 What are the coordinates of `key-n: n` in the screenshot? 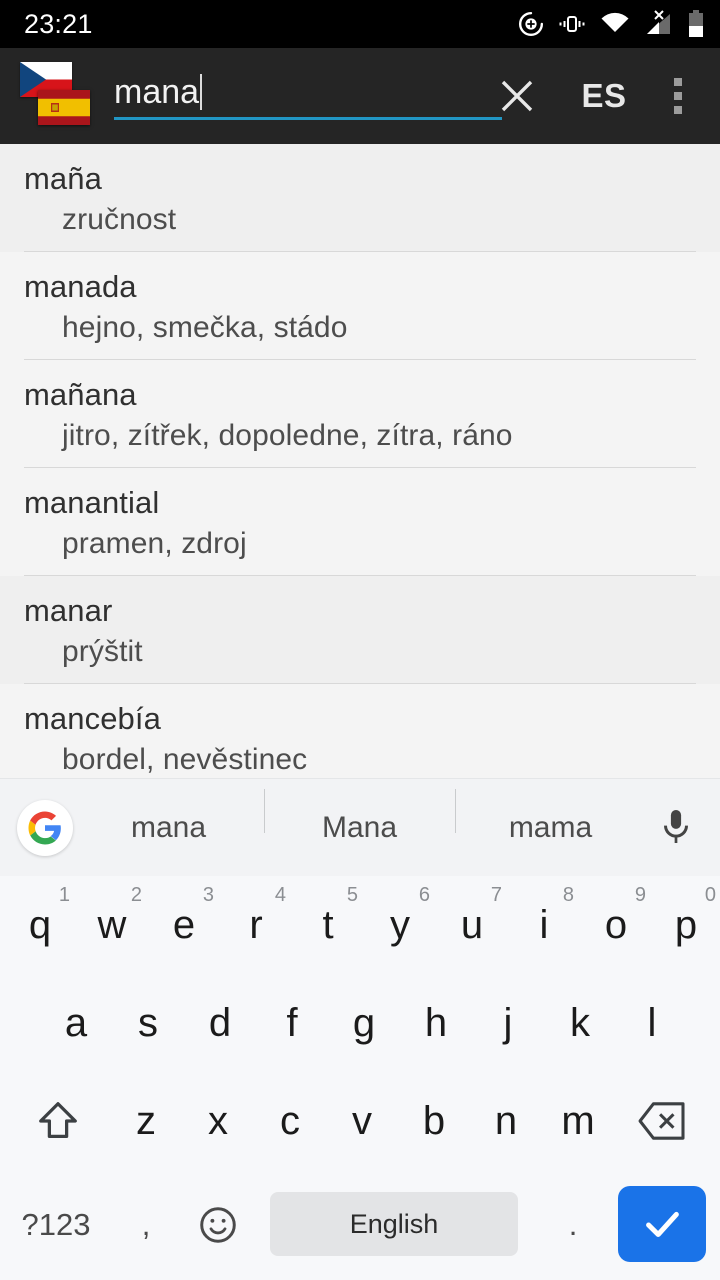 It's located at (506, 1121).